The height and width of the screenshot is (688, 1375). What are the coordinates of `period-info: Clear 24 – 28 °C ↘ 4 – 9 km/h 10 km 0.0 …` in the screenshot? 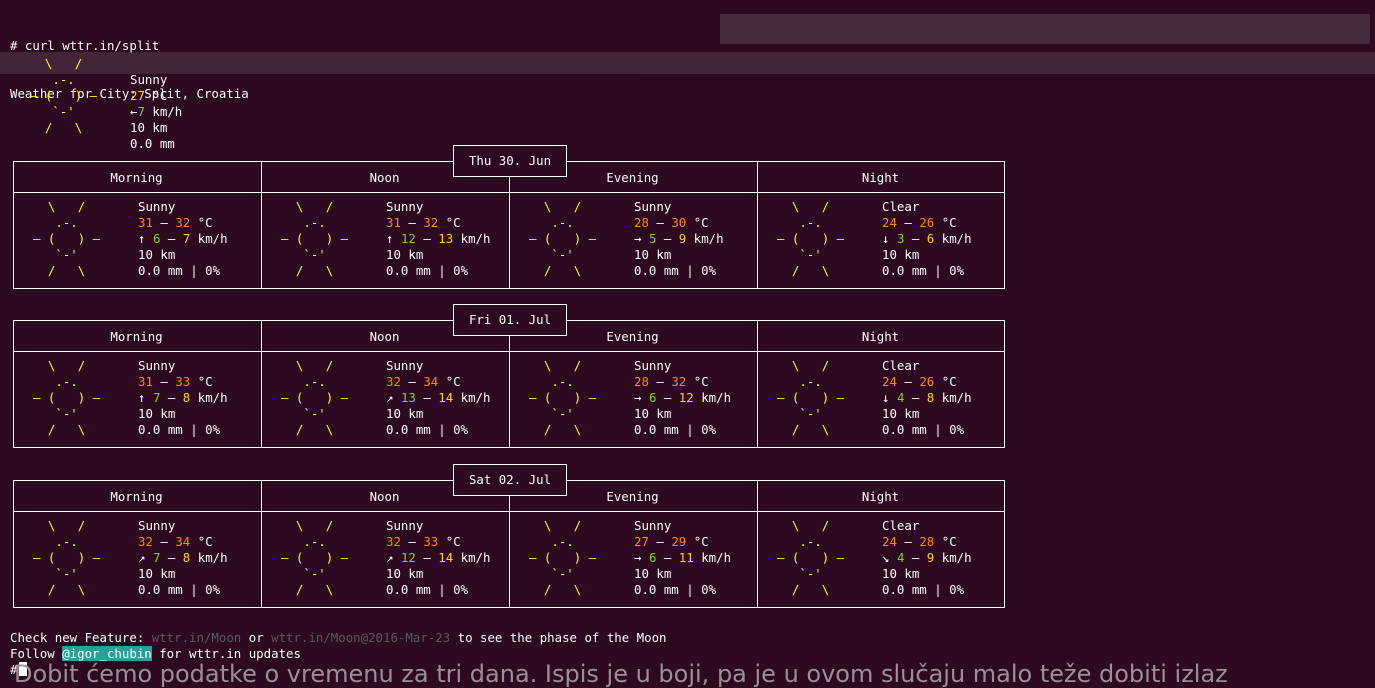 It's located at (927, 557).